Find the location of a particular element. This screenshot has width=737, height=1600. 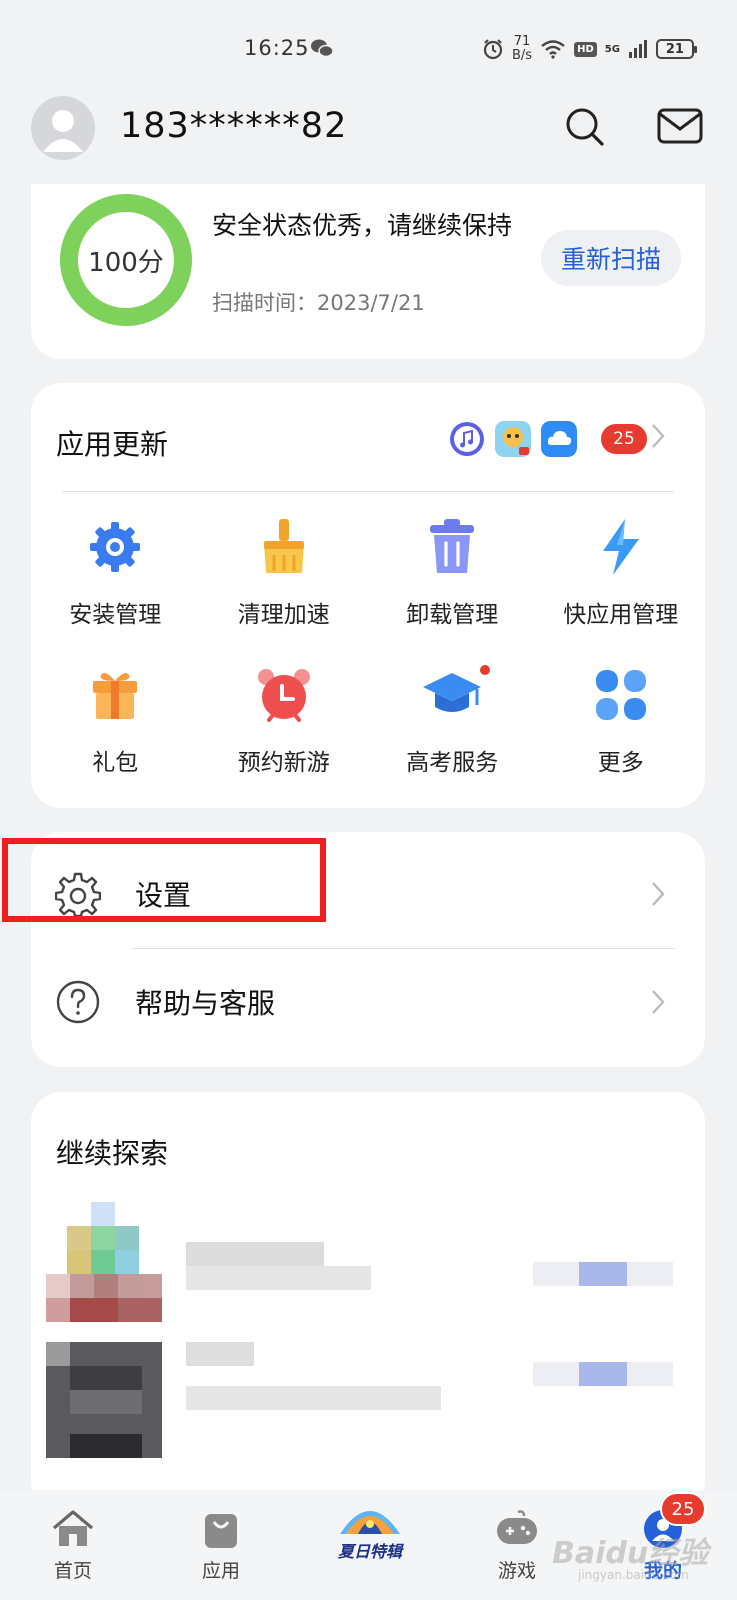

signal-icon is located at coordinates (637, 49).